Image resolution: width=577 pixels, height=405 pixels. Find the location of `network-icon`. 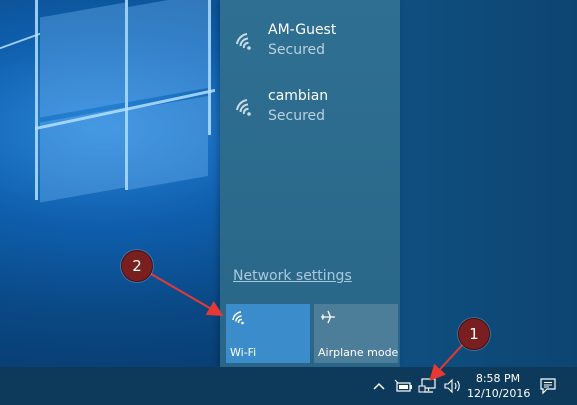

network-icon is located at coordinates (428, 386).